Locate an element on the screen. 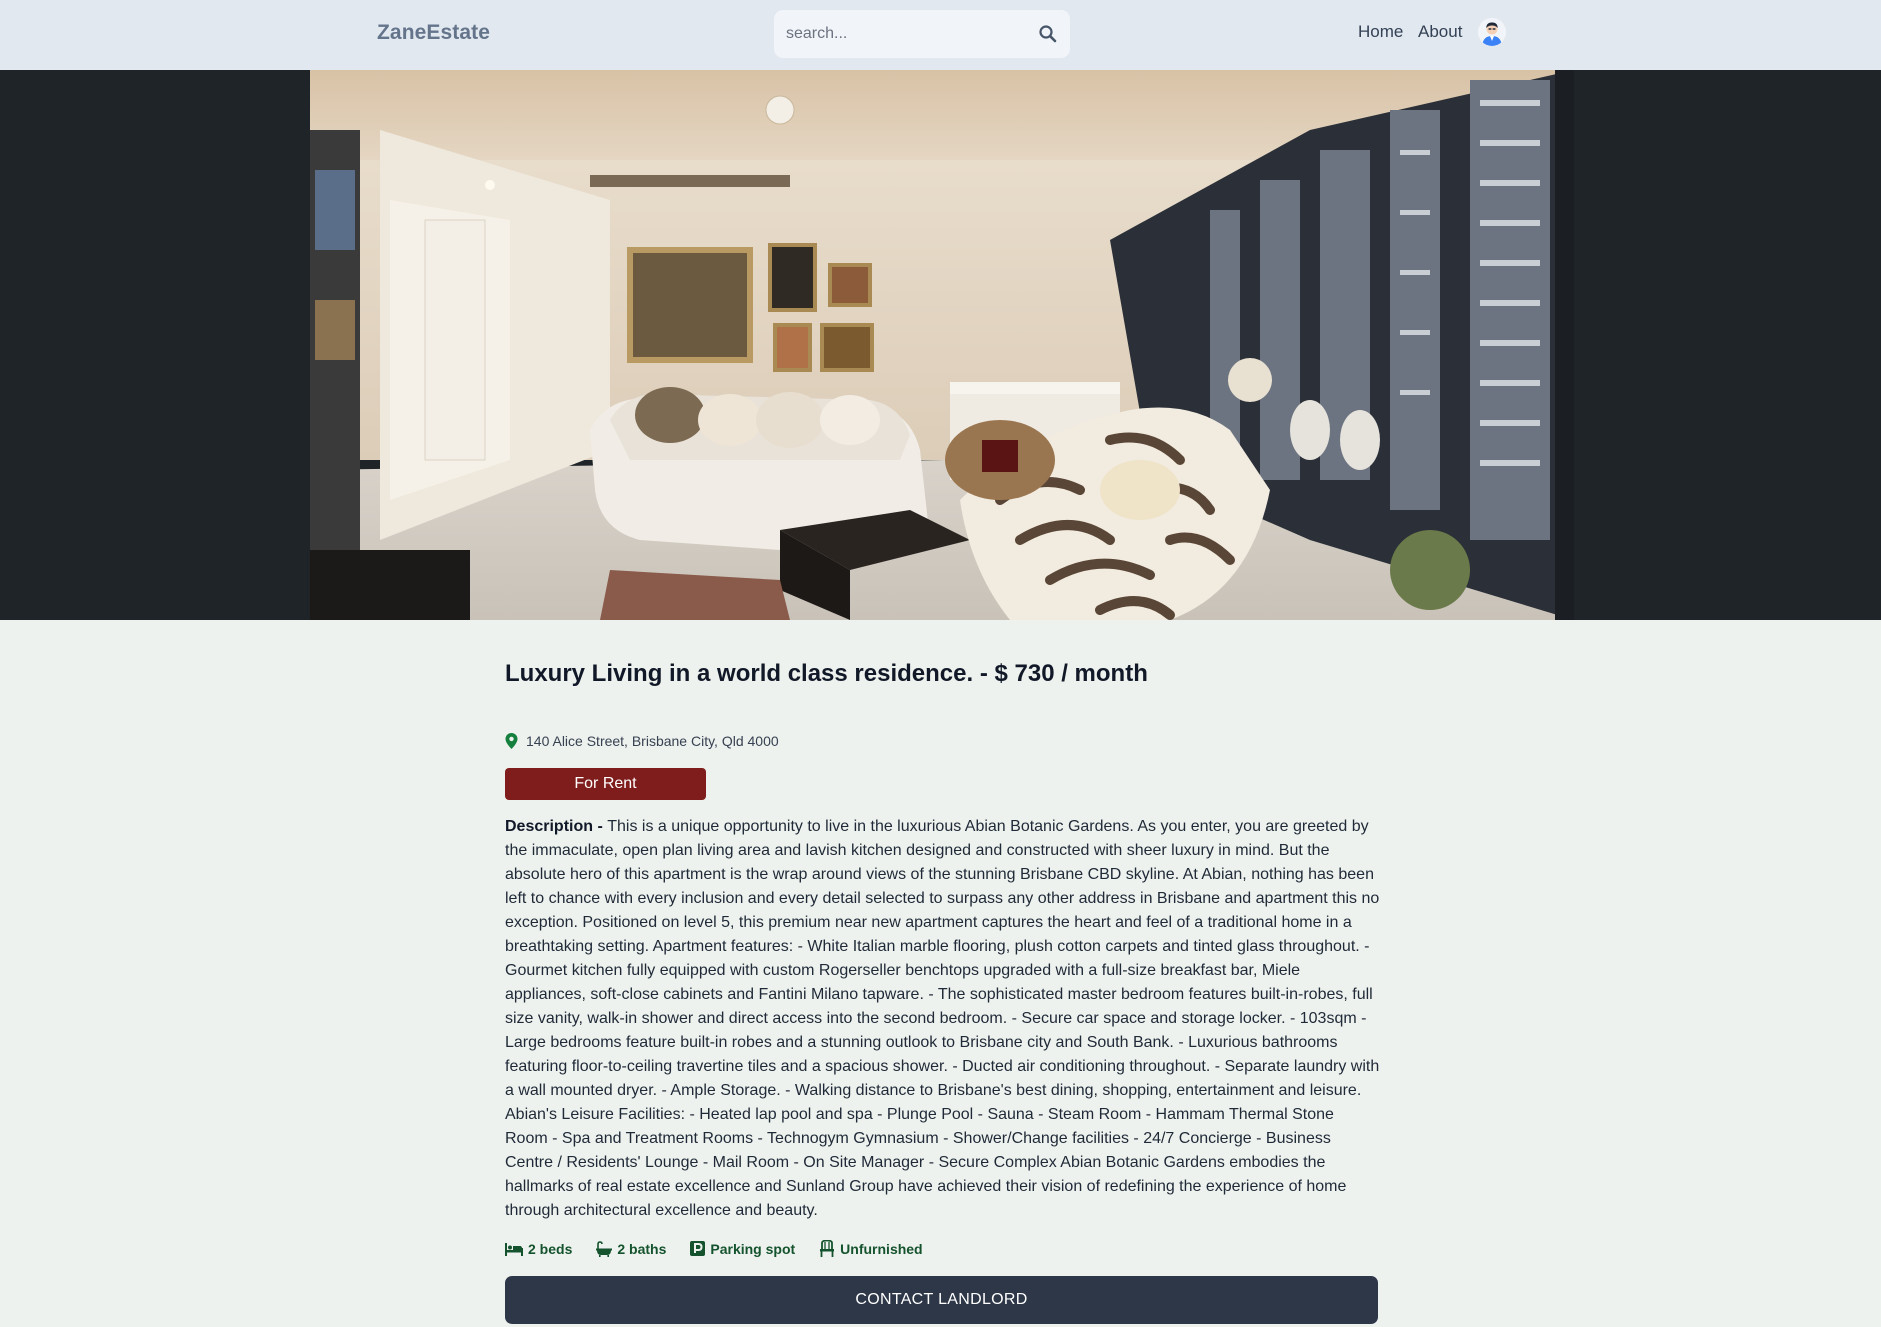  baths-count: 2 baths is located at coordinates (642, 1248).